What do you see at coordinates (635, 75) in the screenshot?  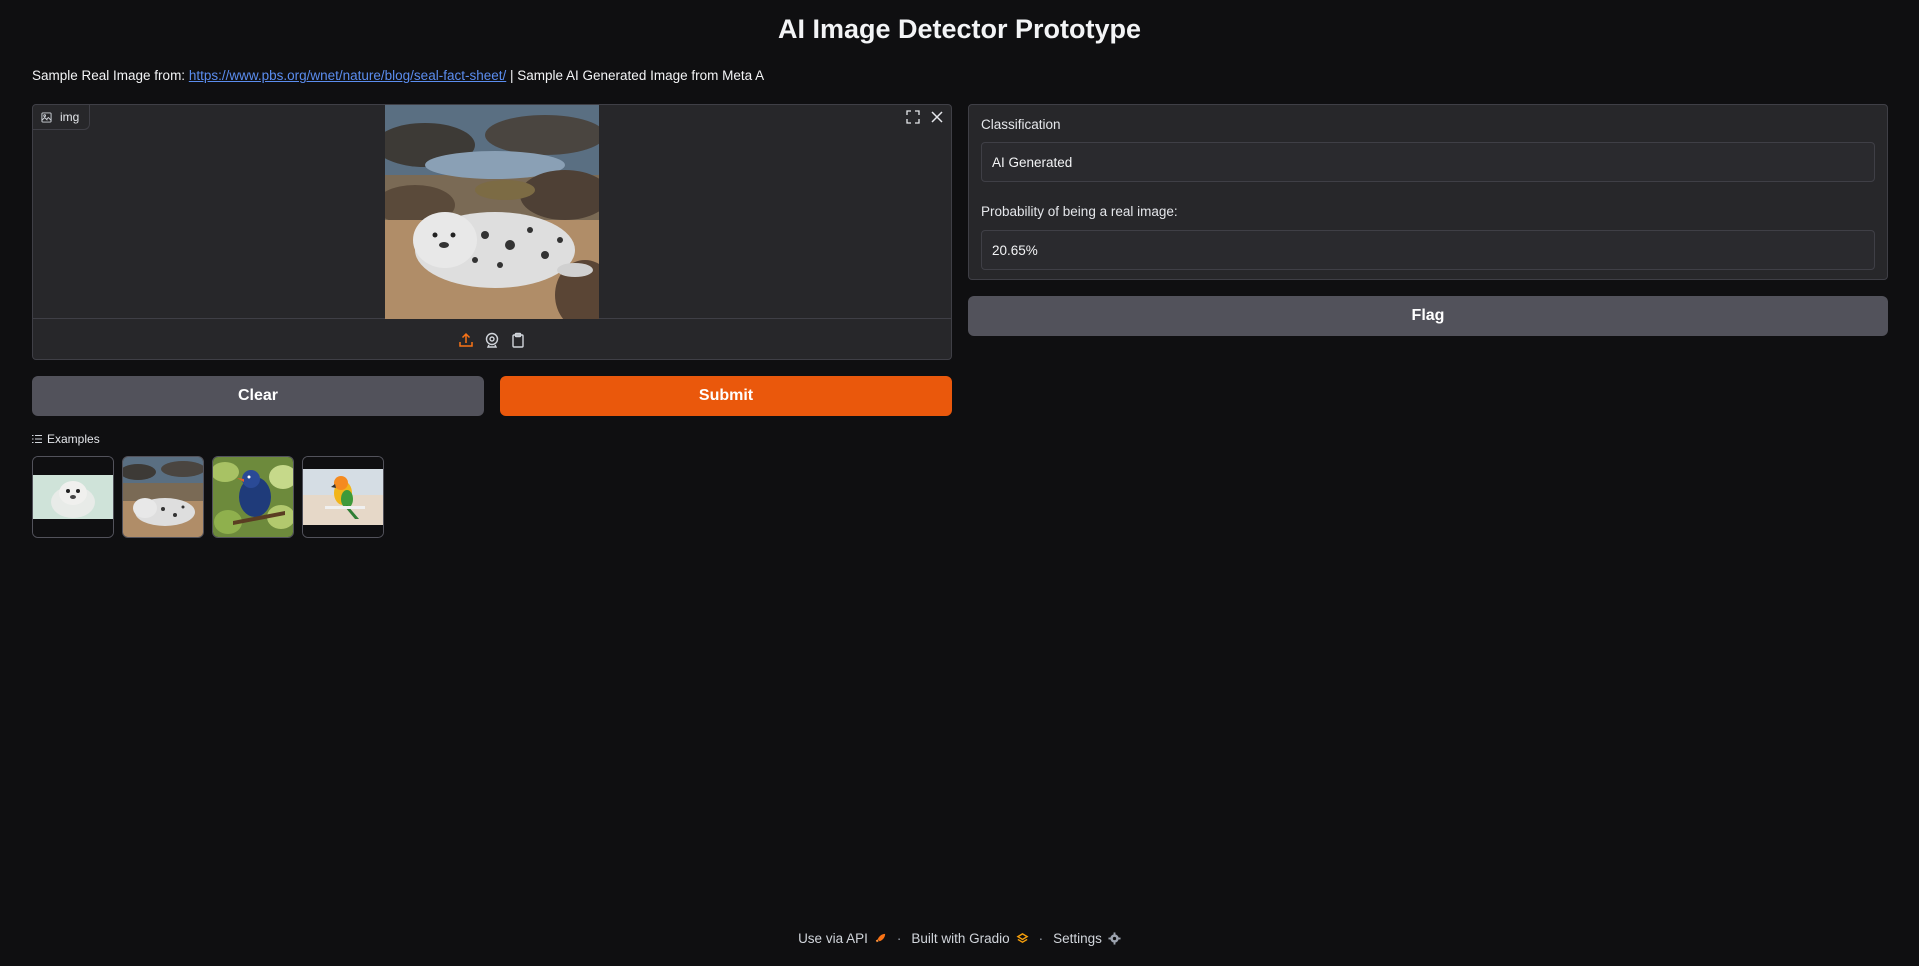 I see `description-suffix: | Sample AI Generated Image from Meta A` at bounding box center [635, 75].